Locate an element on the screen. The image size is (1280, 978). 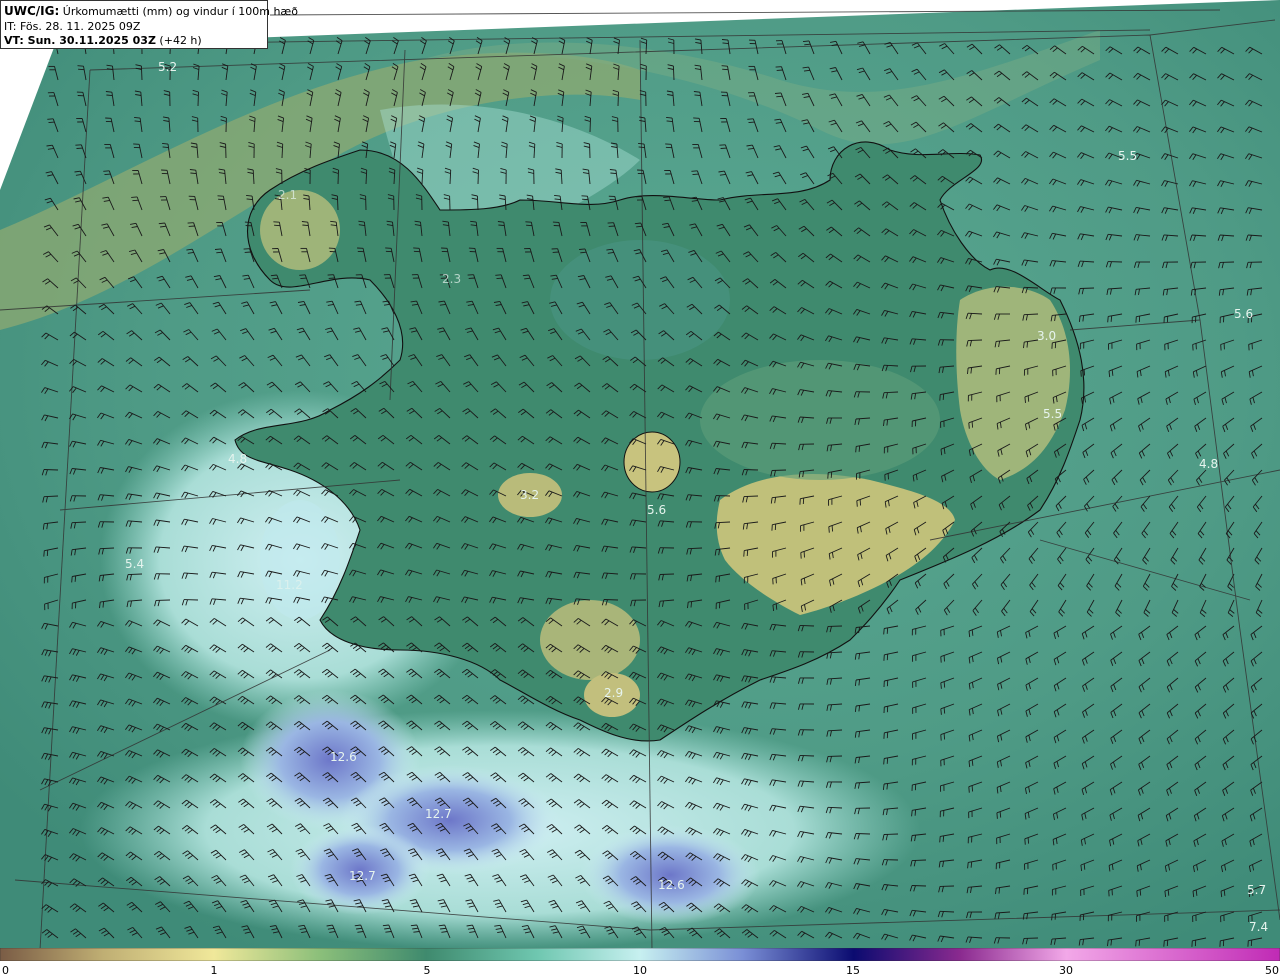
colorbar-tick: 50 is located at coordinates (1272, 970).